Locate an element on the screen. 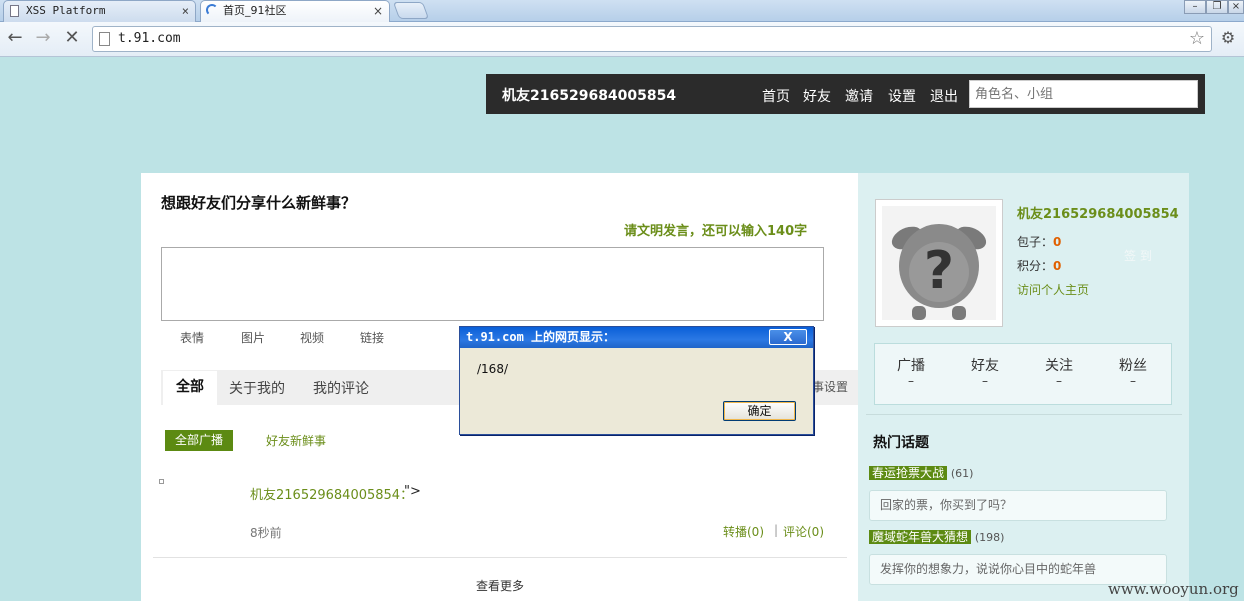 This screenshot has width=1244, height=601. default-avatar-icon: ? is located at coordinates (939, 263).